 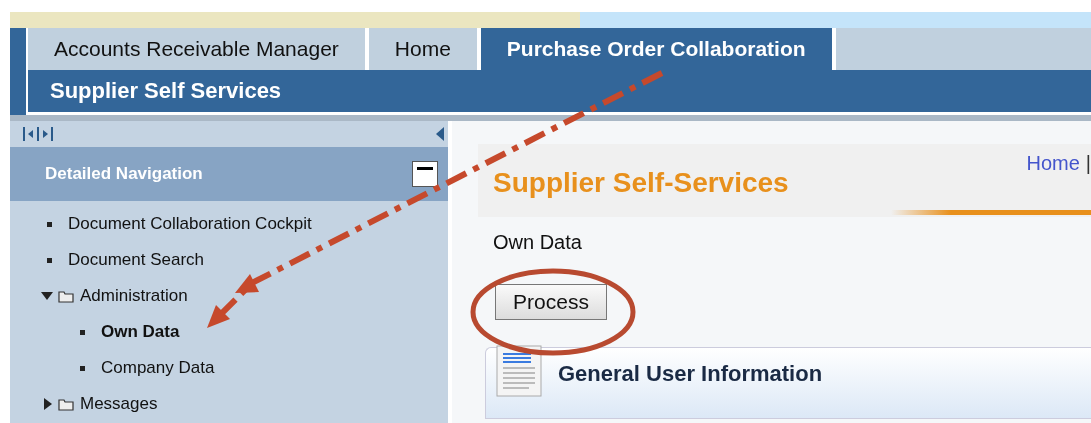 I want to click on top-tab: Purchase Order Collaboration, so click(x=658, y=49).